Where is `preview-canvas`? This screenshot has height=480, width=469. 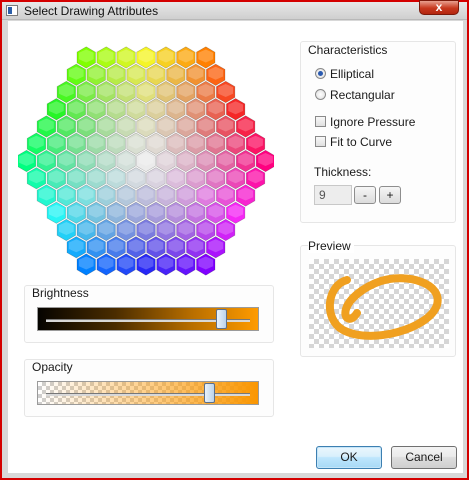
preview-canvas is located at coordinates (379, 303).